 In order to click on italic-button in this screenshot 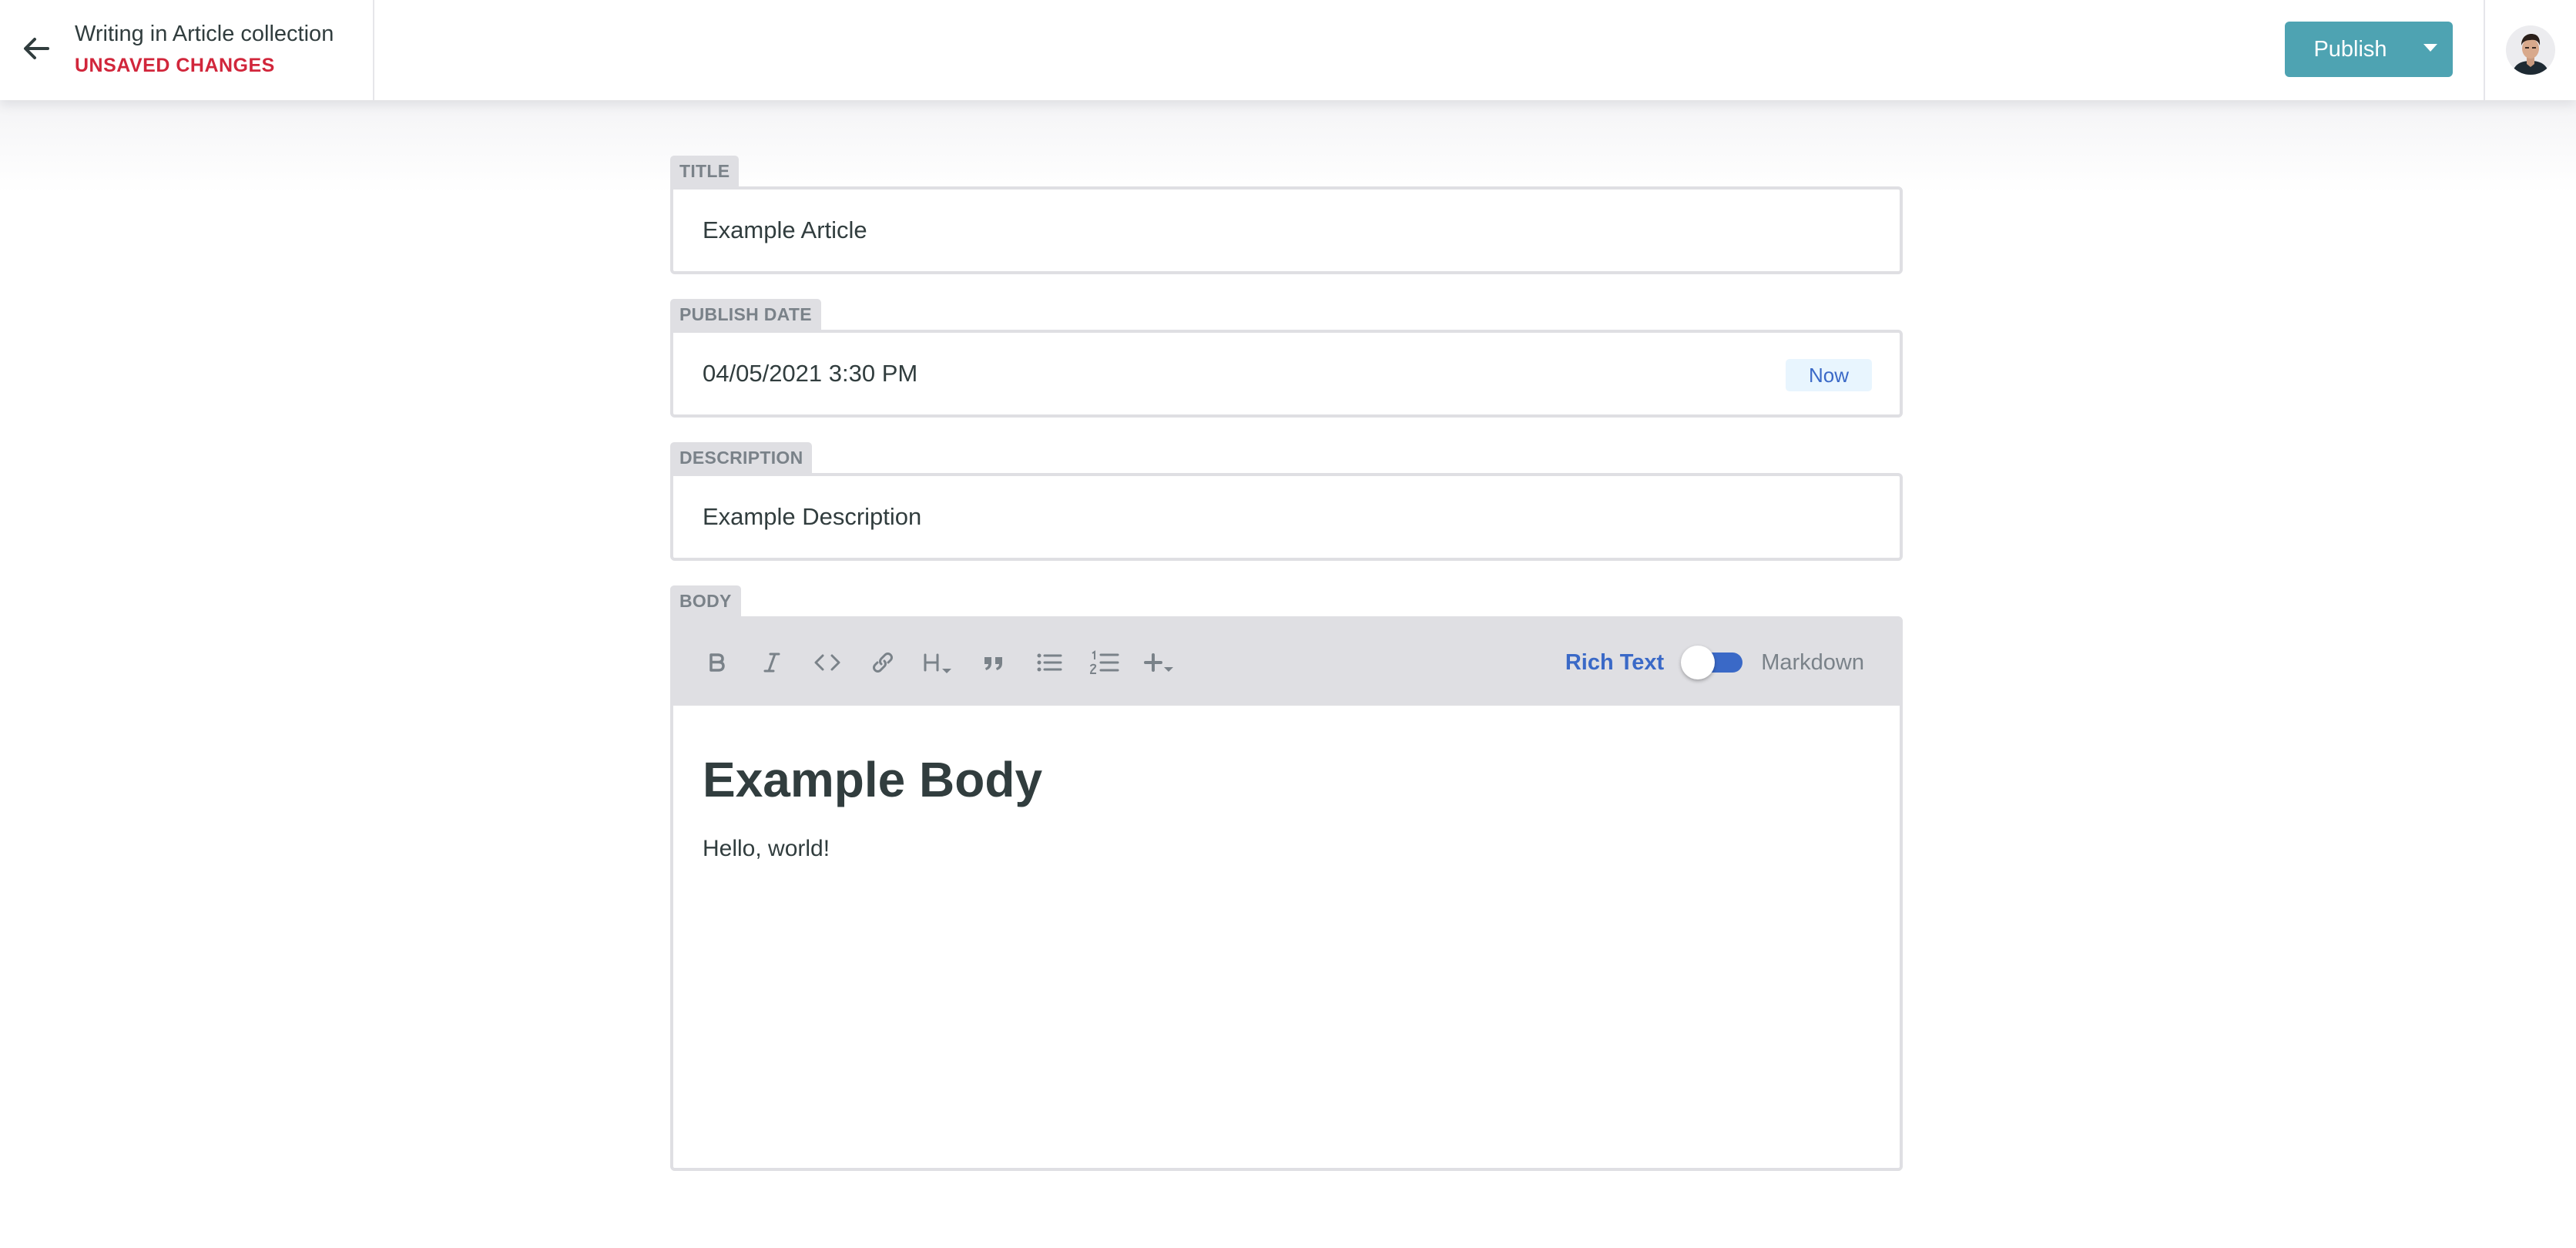, I will do `click(771, 662)`.